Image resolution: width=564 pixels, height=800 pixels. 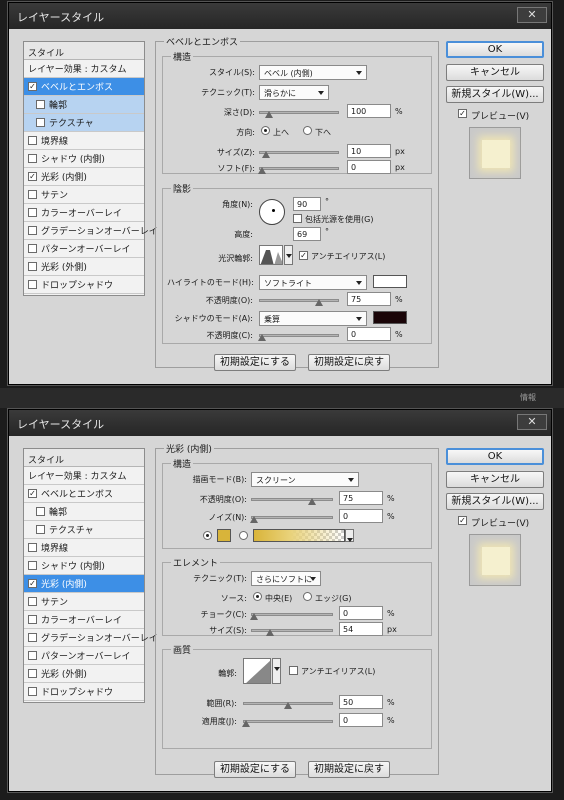 What do you see at coordinates (462, 520) in the screenshot?
I see `preview-checkbox: ✓` at bounding box center [462, 520].